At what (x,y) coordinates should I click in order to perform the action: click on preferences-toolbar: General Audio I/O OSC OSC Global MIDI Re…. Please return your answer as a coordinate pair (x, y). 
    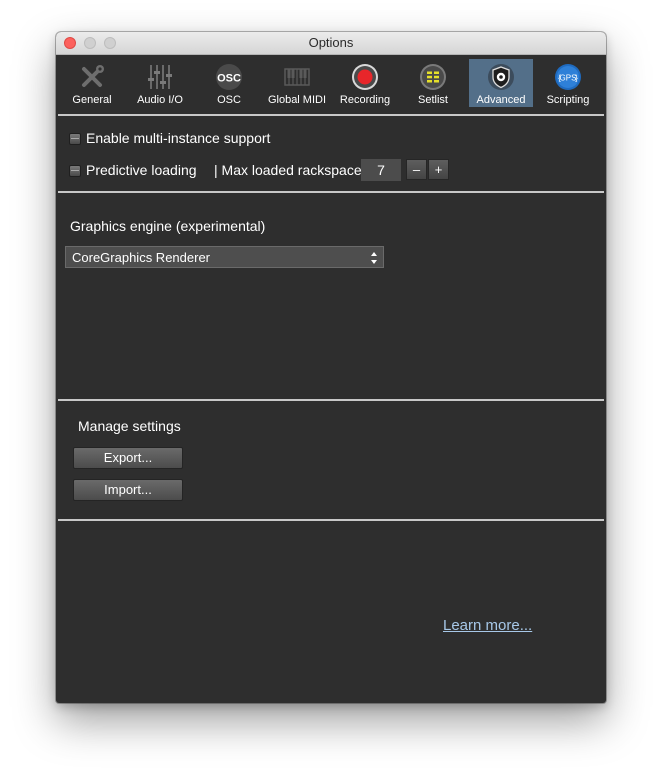
    Looking at the image, I should click on (331, 85).